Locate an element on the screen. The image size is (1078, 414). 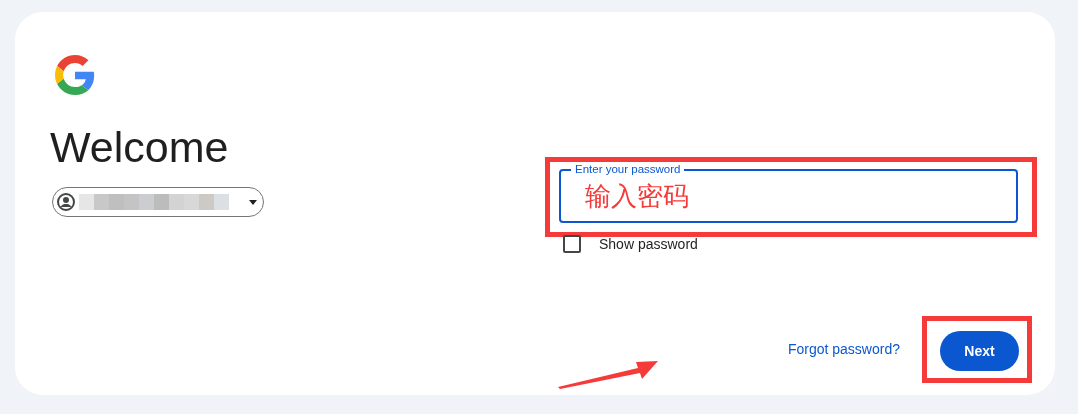
logo-icon is located at coordinates (75, 75).